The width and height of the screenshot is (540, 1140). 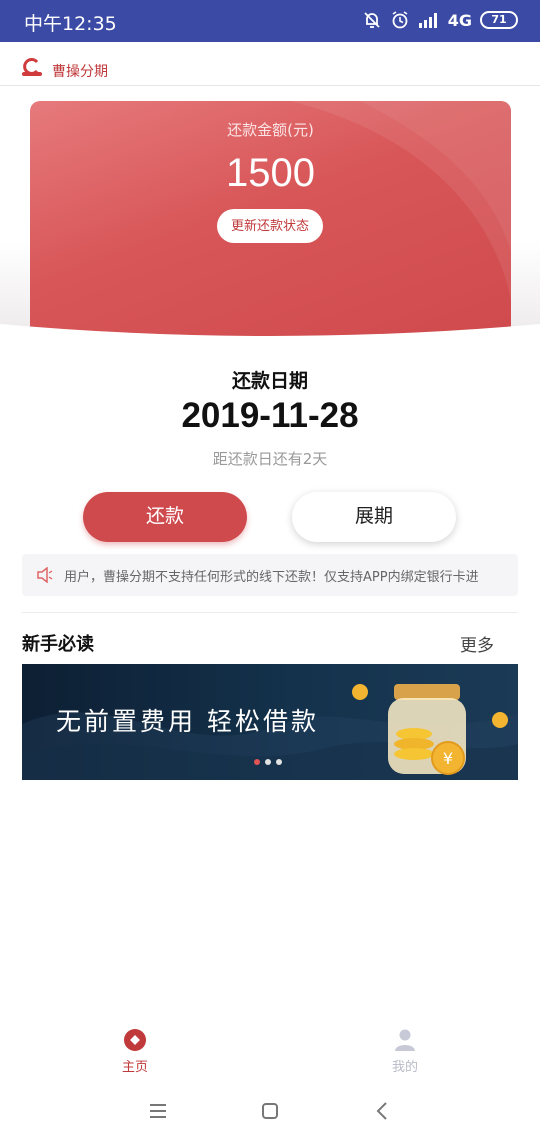 I want to click on due-date-value: 2019-11-28, so click(x=270, y=415).